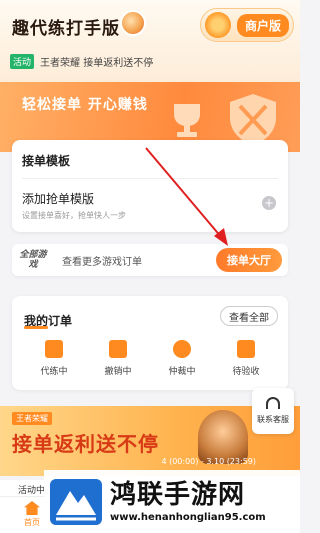 The height and width of the screenshot is (533, 320). Describe the element at coordinates (76, 501) in the screenshot. I see `watermark-logo-icon` at that location.